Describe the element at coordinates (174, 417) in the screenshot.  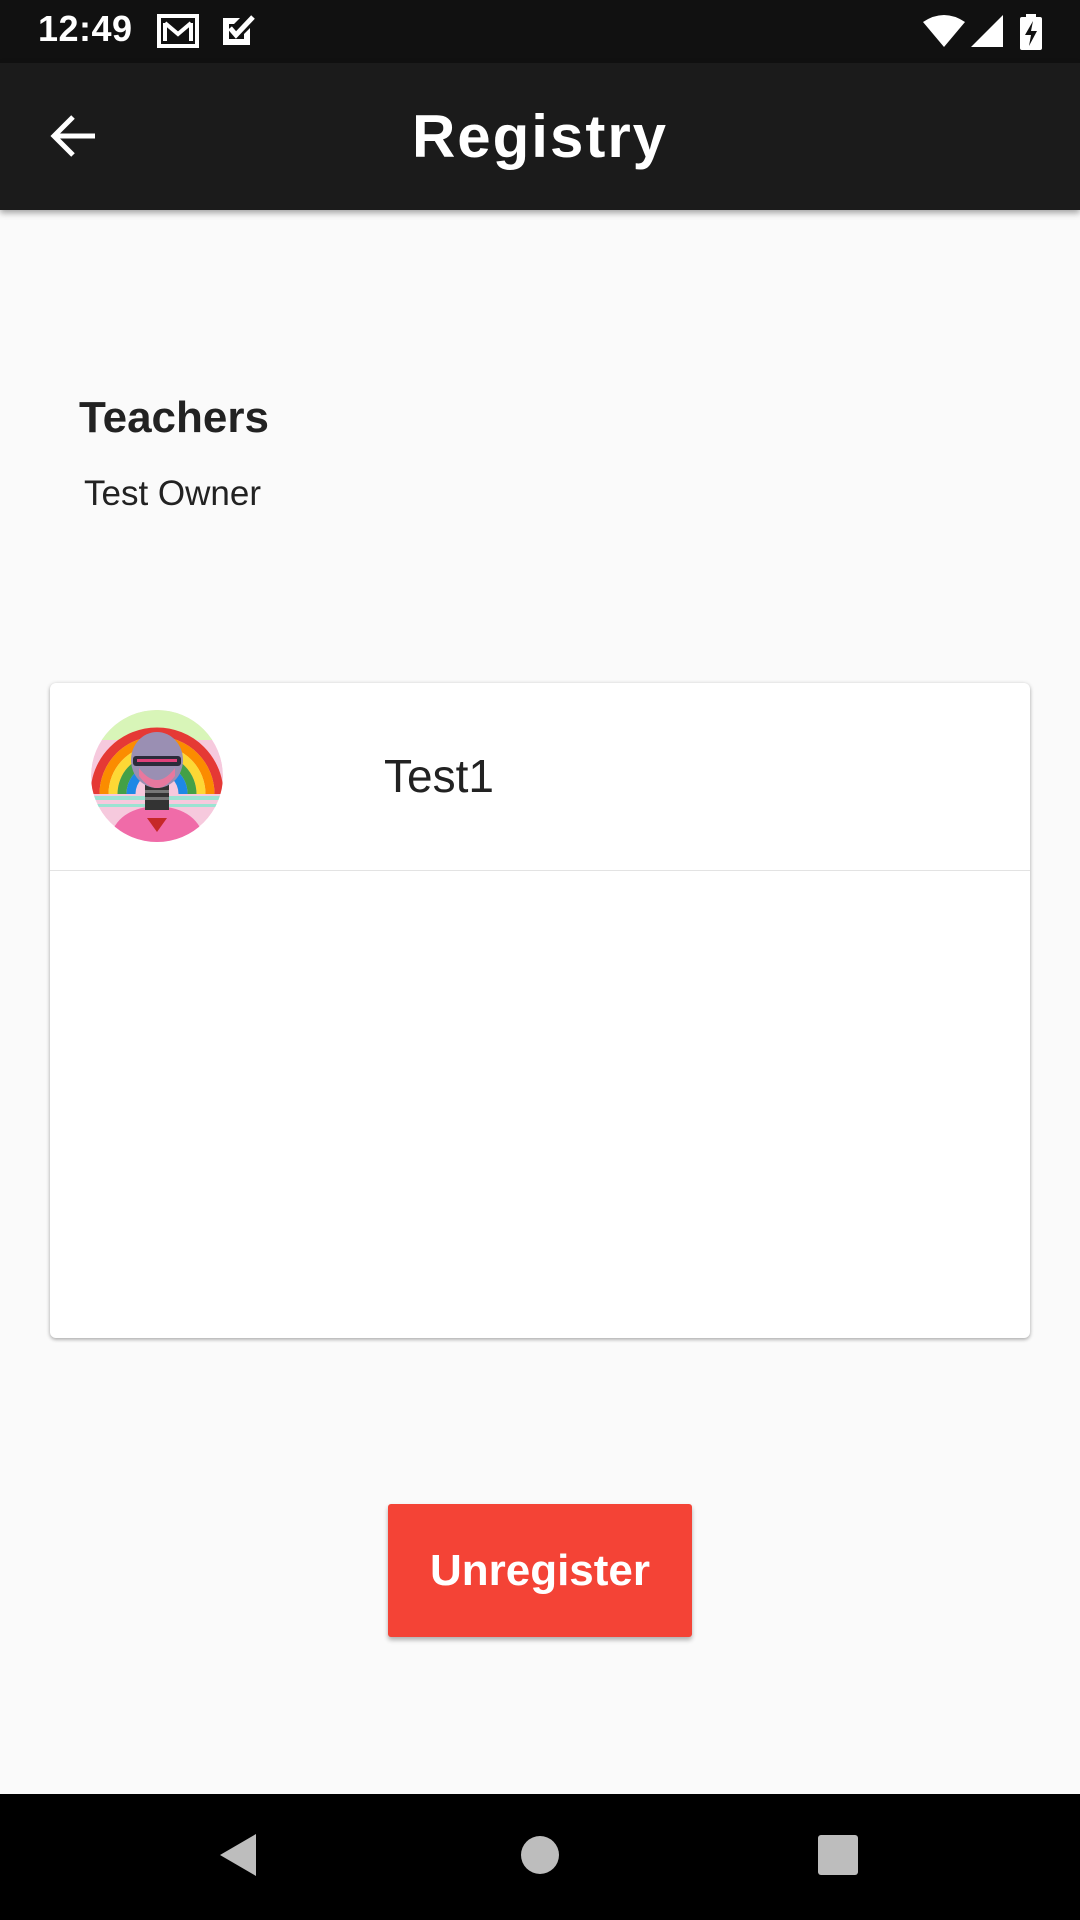
I see `teachers-heading: Teachers` at that location.